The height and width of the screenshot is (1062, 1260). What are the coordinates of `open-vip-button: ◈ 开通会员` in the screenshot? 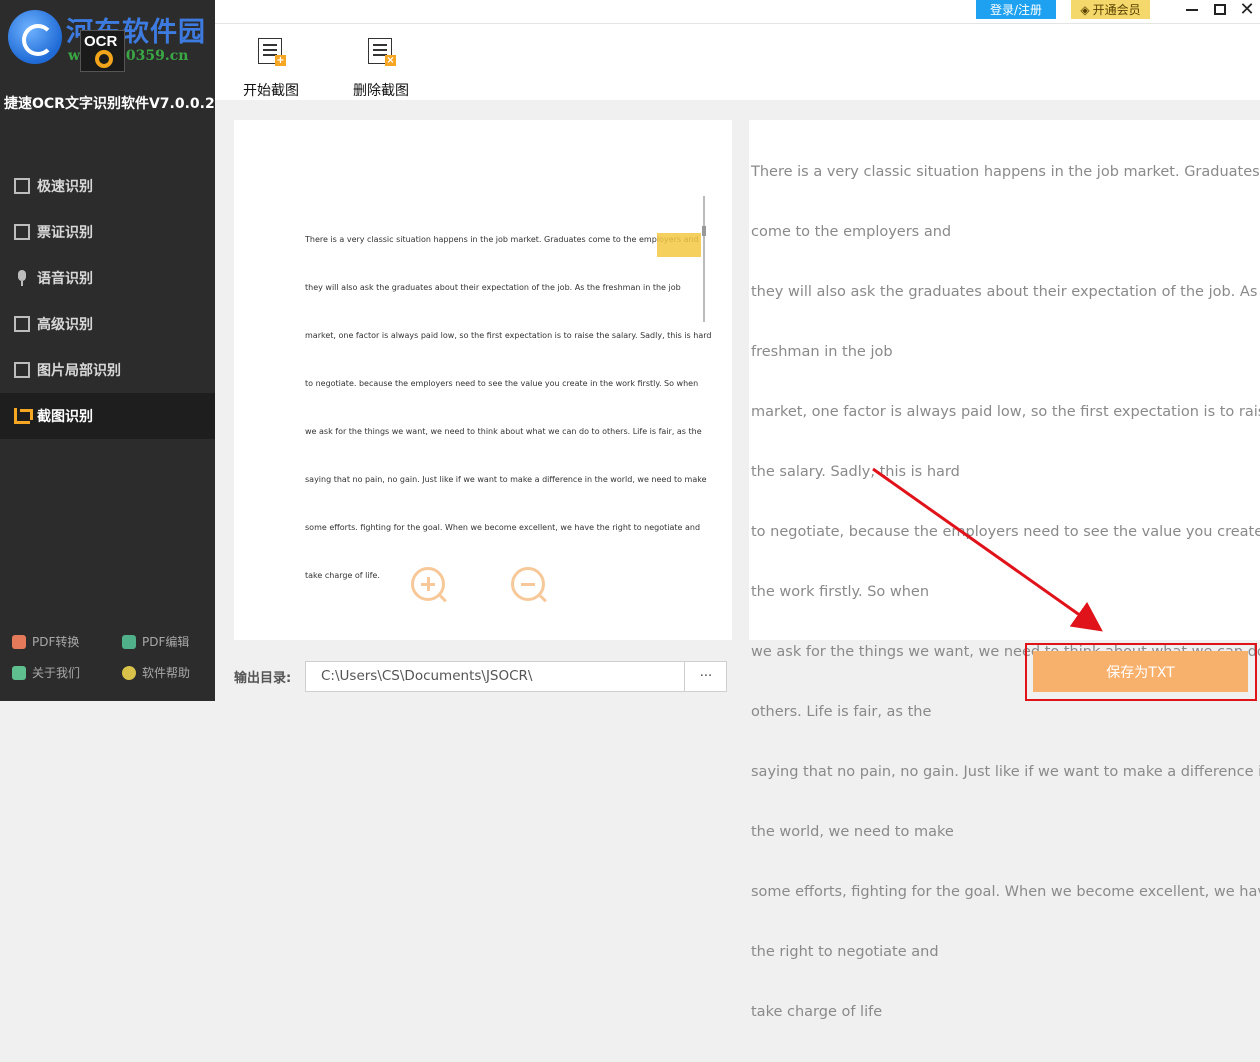 It's located at (1110, 9).